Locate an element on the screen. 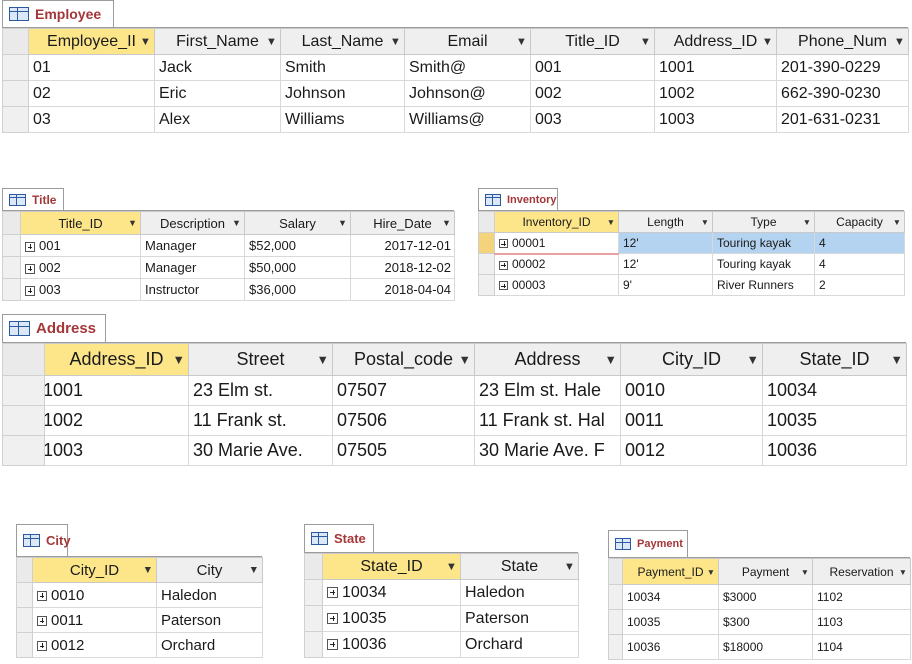 Image resolution: width=912 pixels, height=664 pixels. cell: Paterson is located at coordinates (519, 618).